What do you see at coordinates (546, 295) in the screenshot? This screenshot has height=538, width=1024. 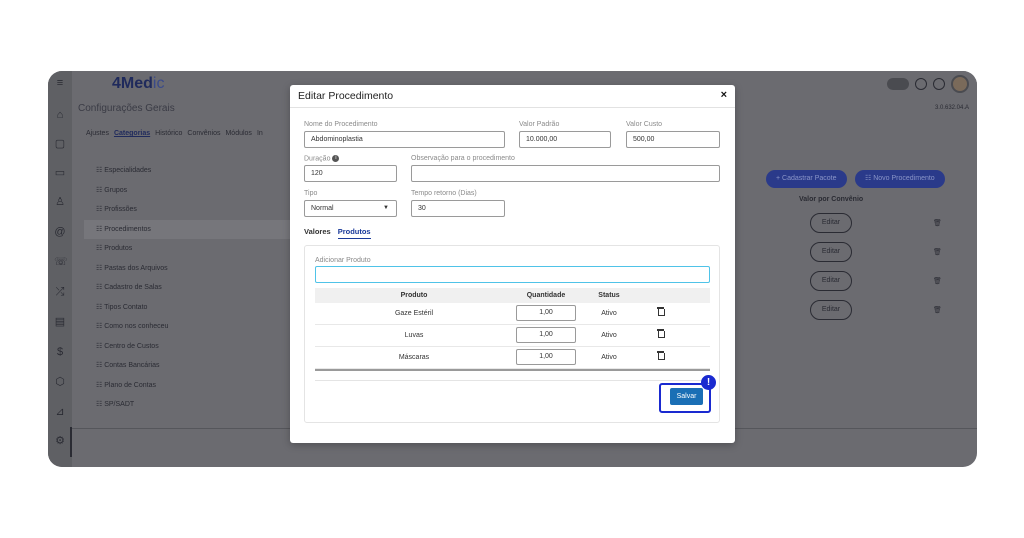 I see `col-quantidade: Quantidade` at bounding box center [546, 295].